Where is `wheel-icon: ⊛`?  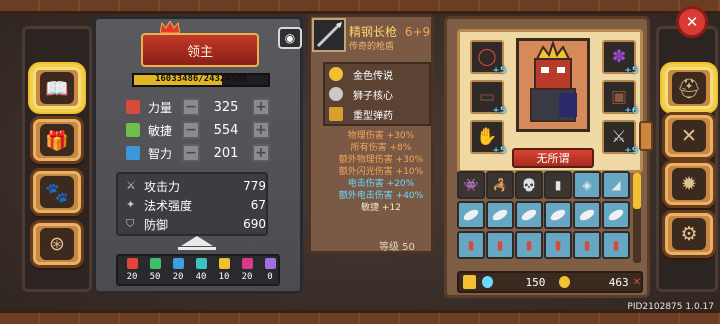
wheel-icon: ⊛ is located at coordinates (57, 244).